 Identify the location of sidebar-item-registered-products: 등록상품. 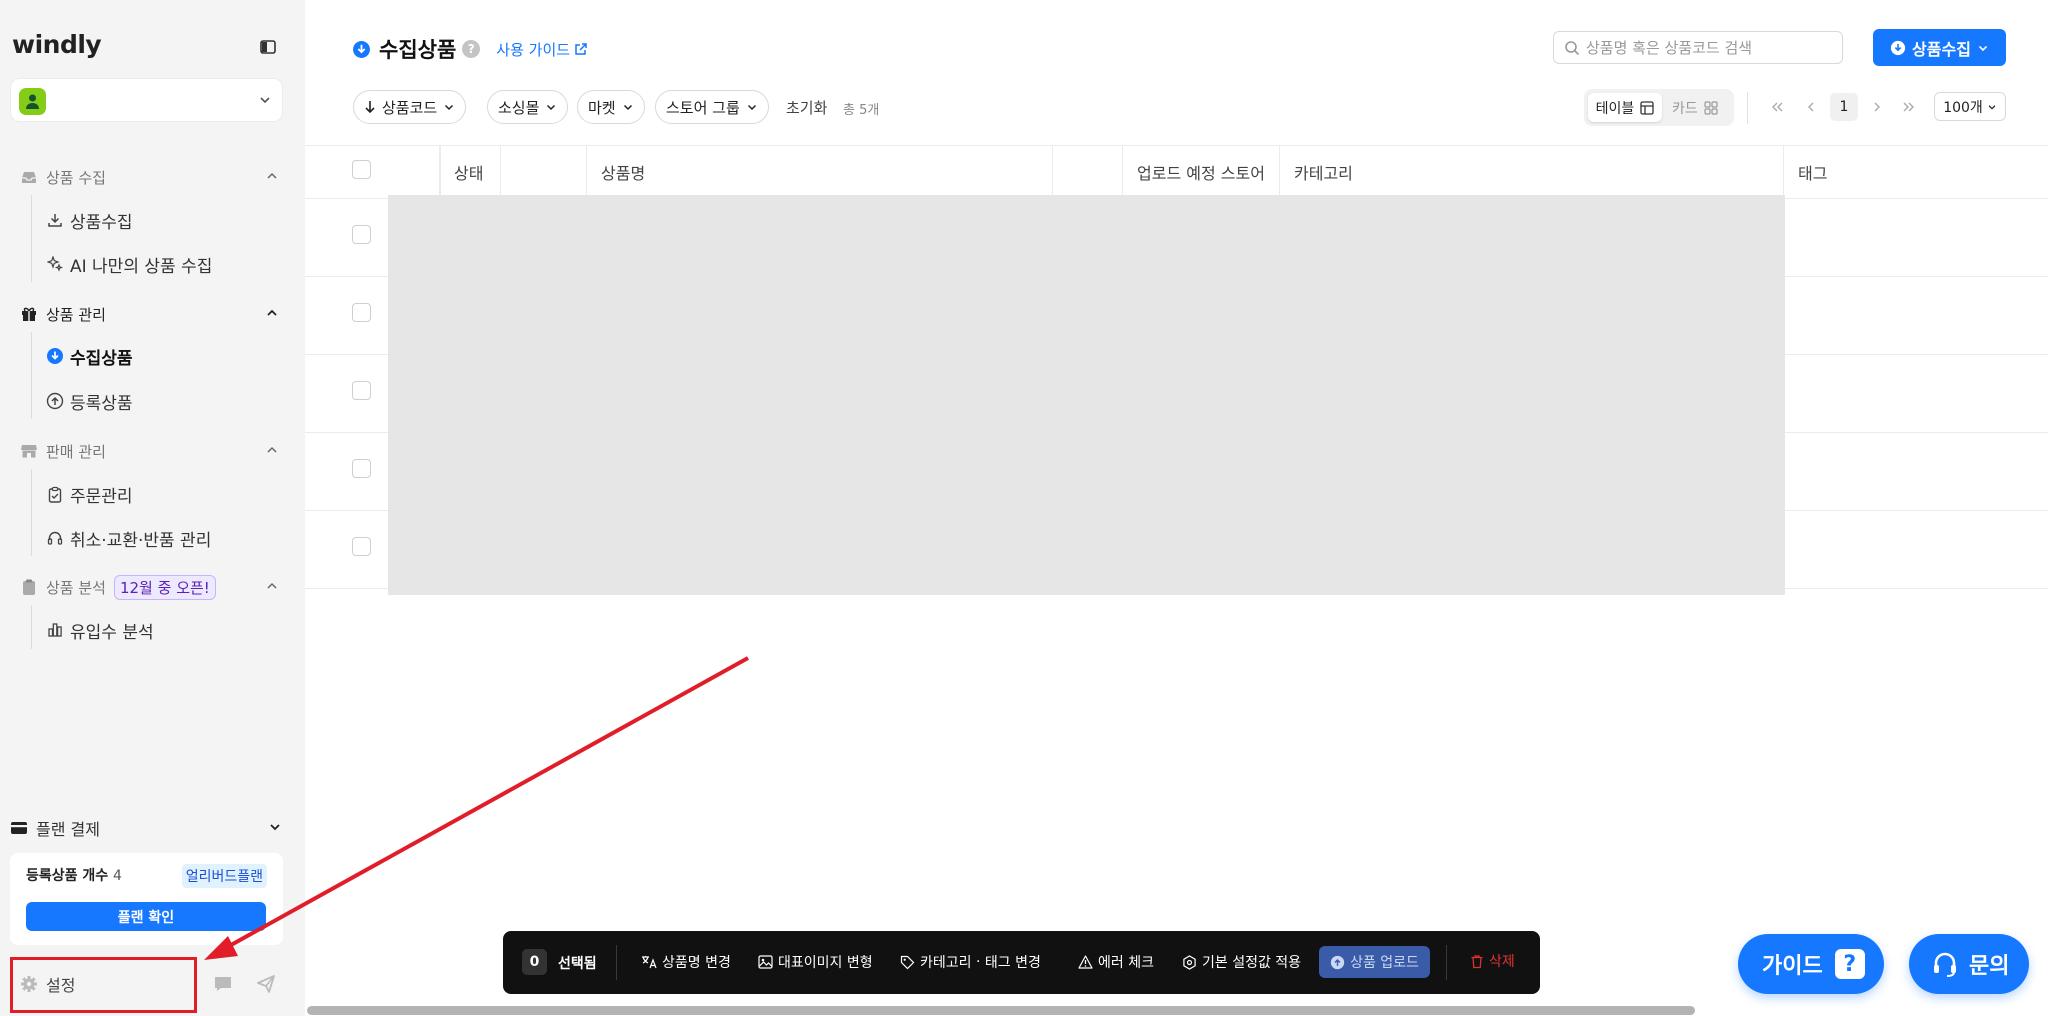
(166, 401).